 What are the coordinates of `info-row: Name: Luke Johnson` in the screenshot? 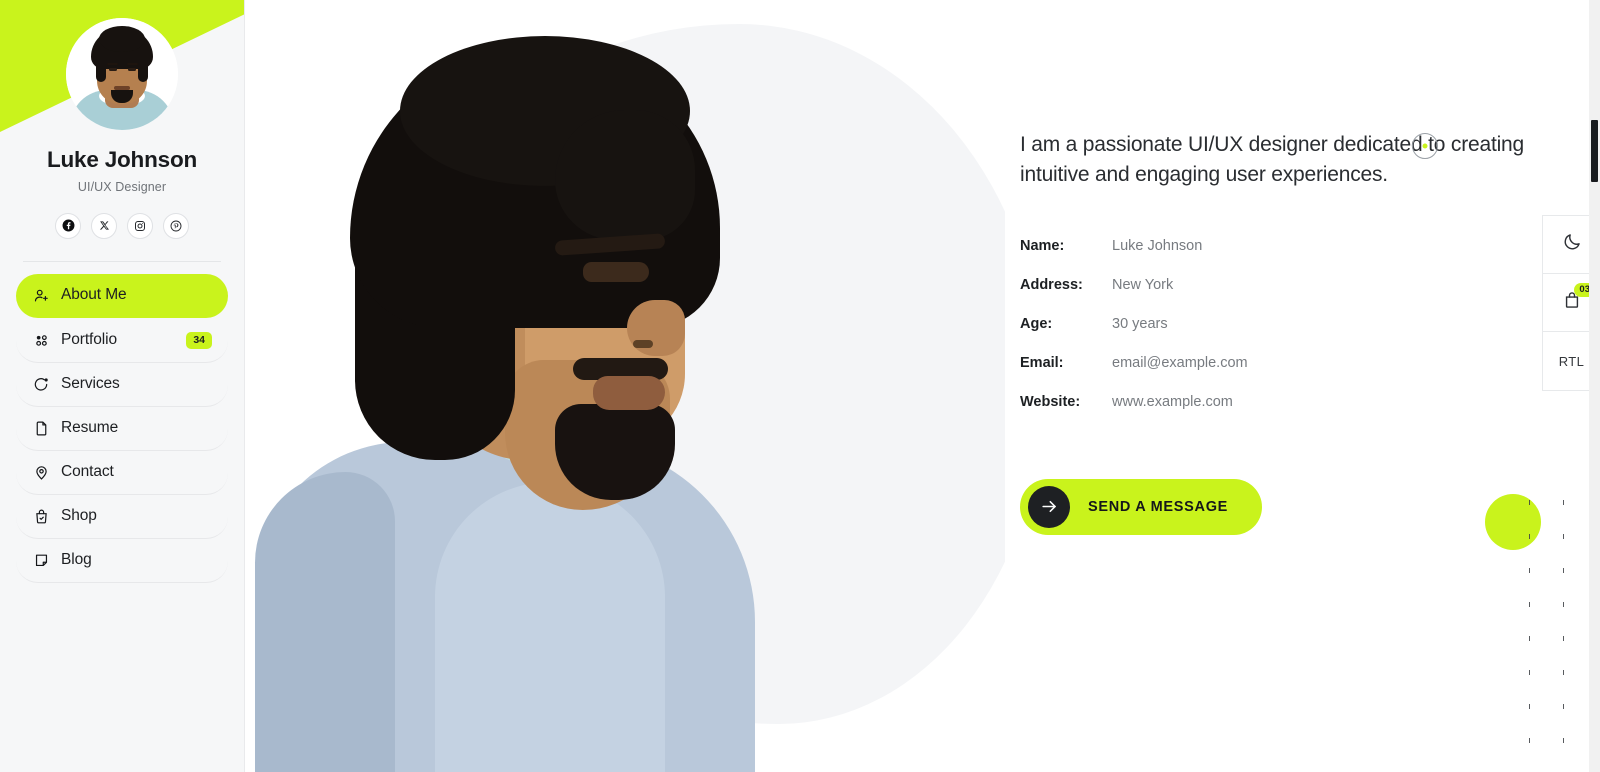 It's located at (1280, 257).